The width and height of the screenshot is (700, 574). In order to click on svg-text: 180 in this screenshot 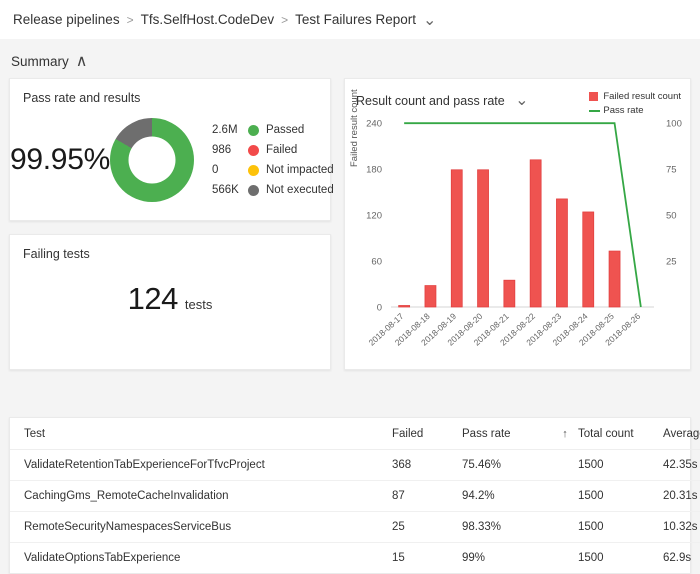, I will do `click(374, 170)`.